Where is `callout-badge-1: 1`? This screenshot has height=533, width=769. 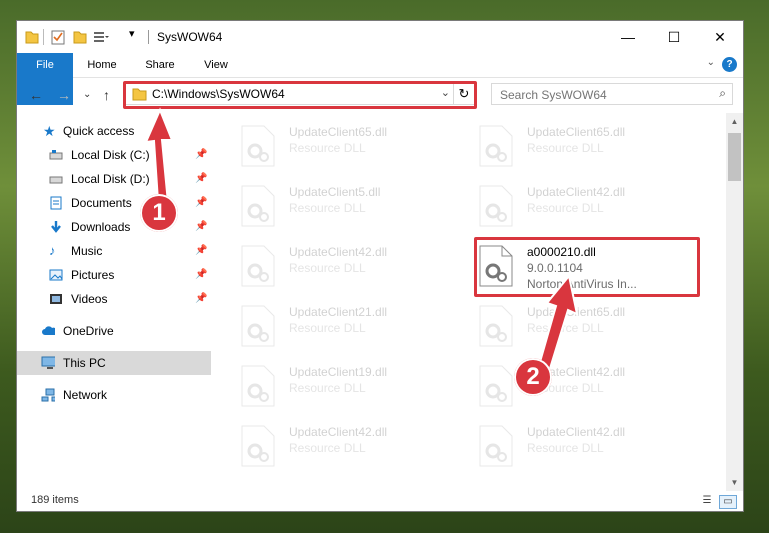
callout-badge-1: 1 is located at coordinates (159, 213).